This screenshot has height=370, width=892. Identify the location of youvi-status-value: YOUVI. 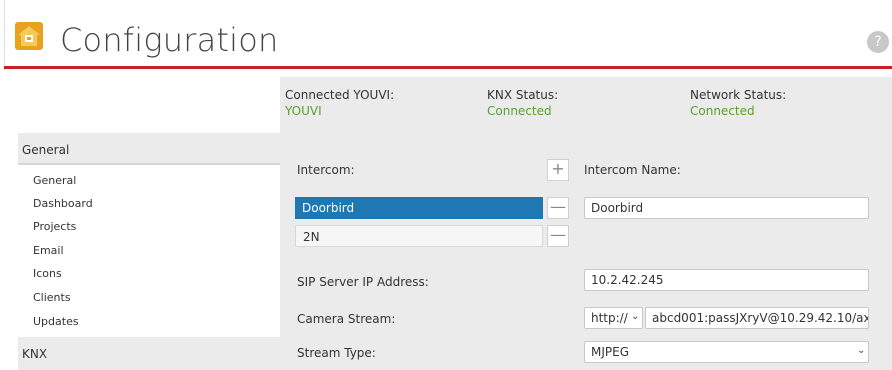
(303, 111).